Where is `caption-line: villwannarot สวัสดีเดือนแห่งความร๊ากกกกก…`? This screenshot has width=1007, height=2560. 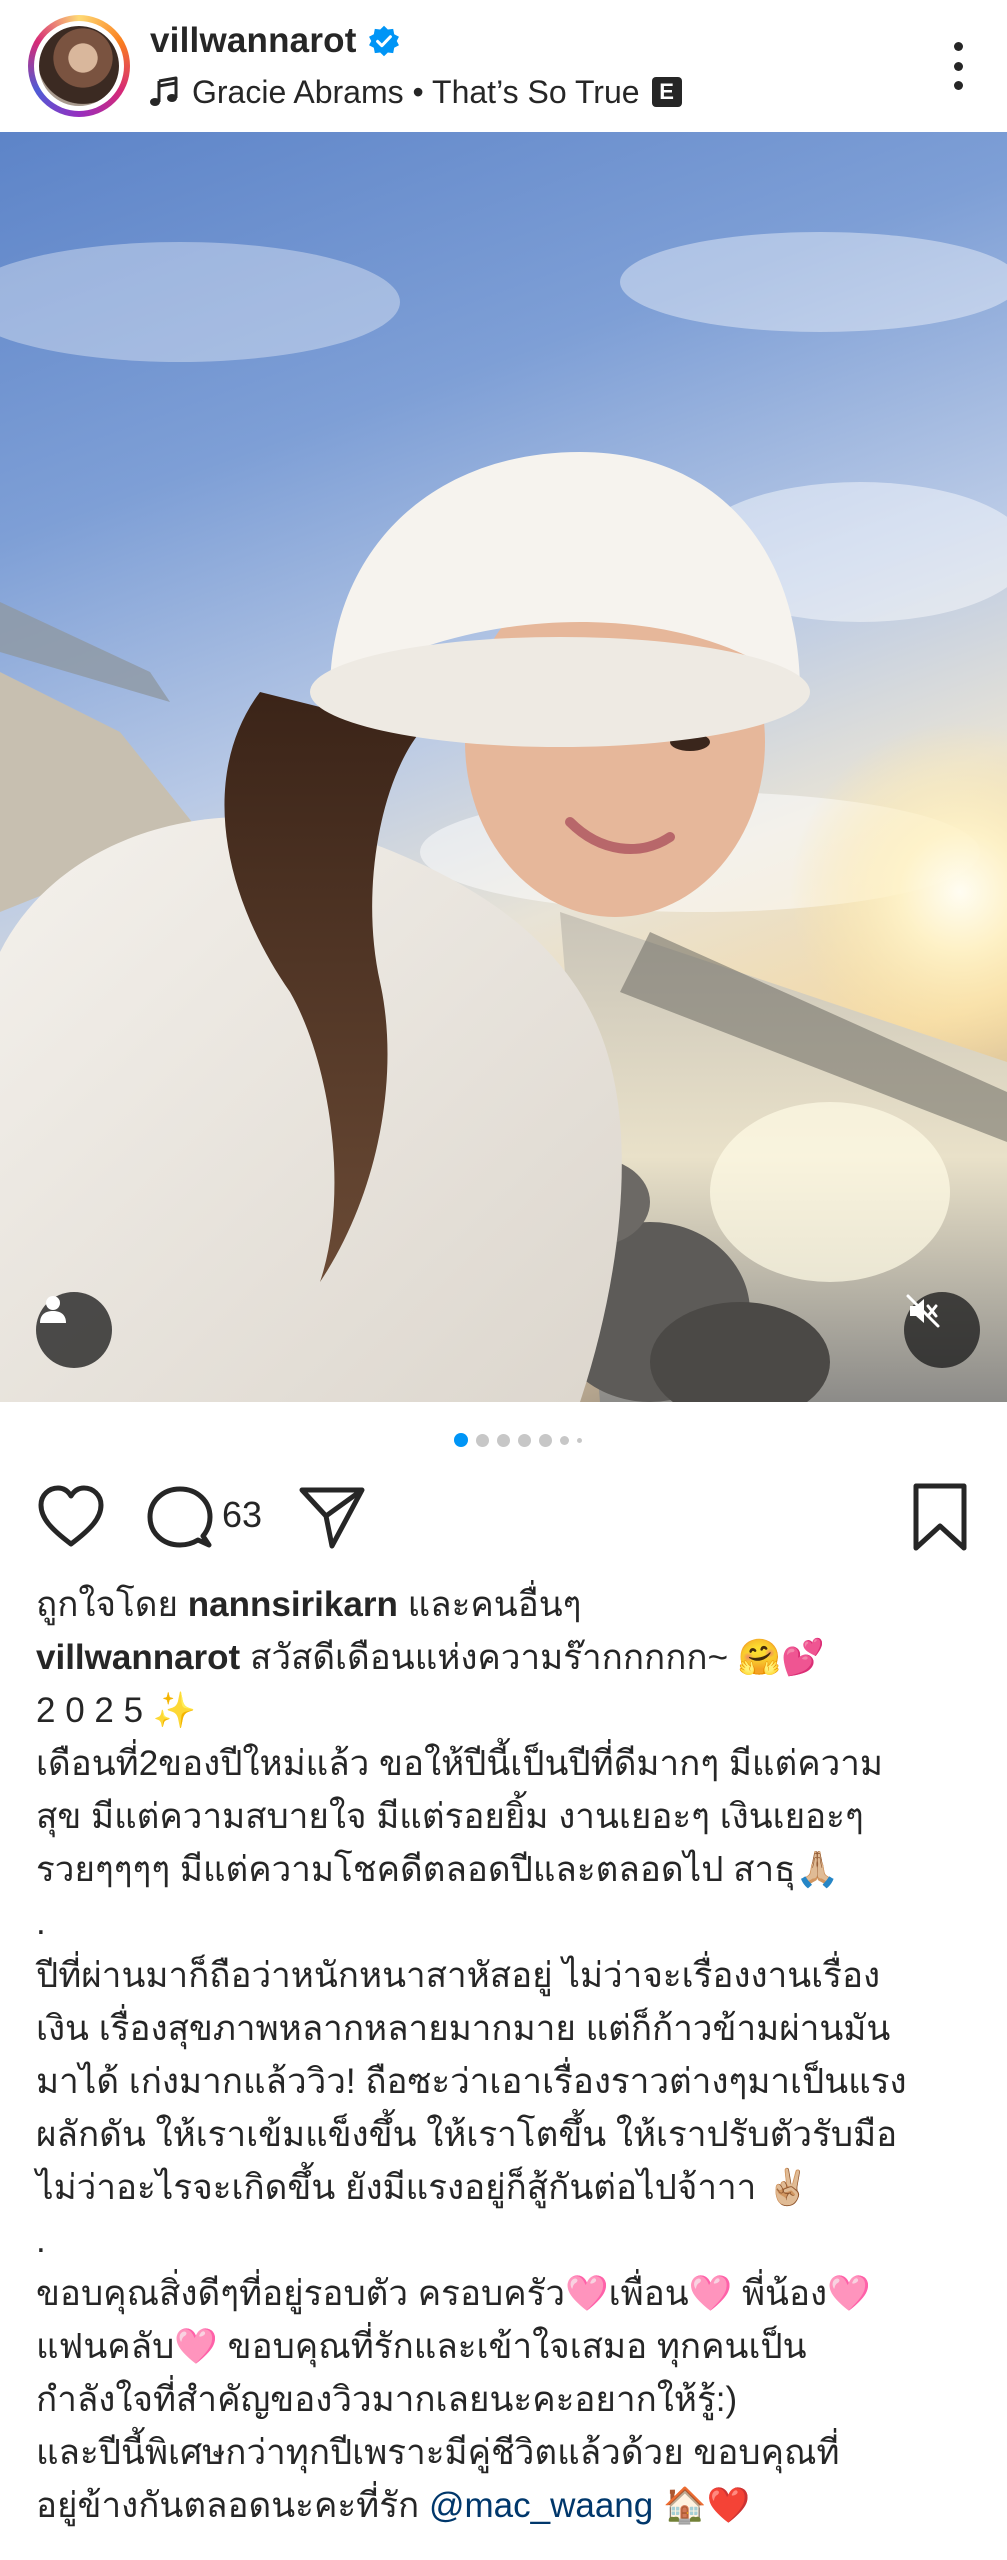
caption-line: villwannarot สวัสดีเดือนแห่งความร๊ากกกกก… is located at coordinates (511, 1657).